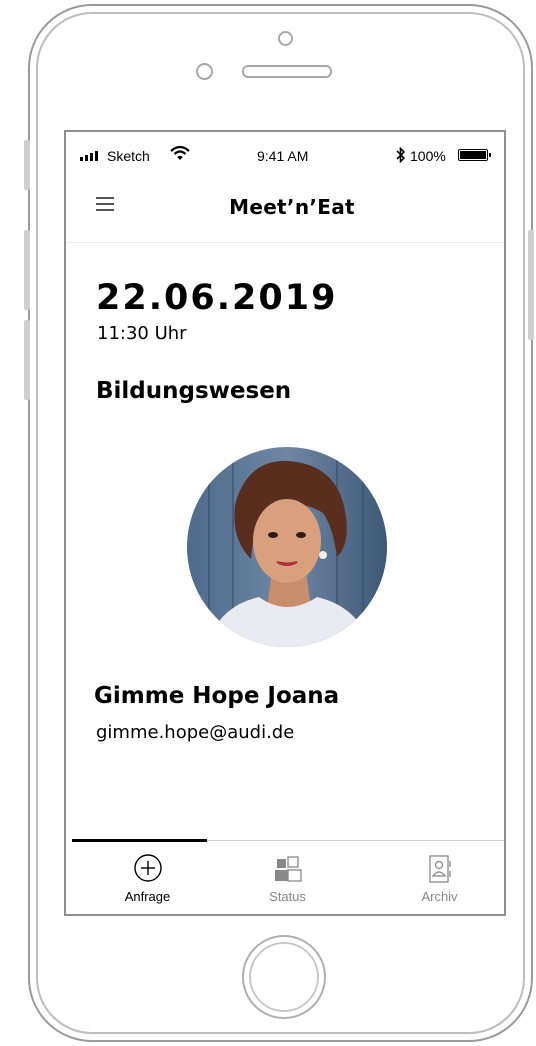 The height and width of the screenshot is (1046, 536). What do you see at coordinates (217, 696) in the screenshot?
I see `contact-name: Gimme Hope Joana` at bounding box center [217, 696].